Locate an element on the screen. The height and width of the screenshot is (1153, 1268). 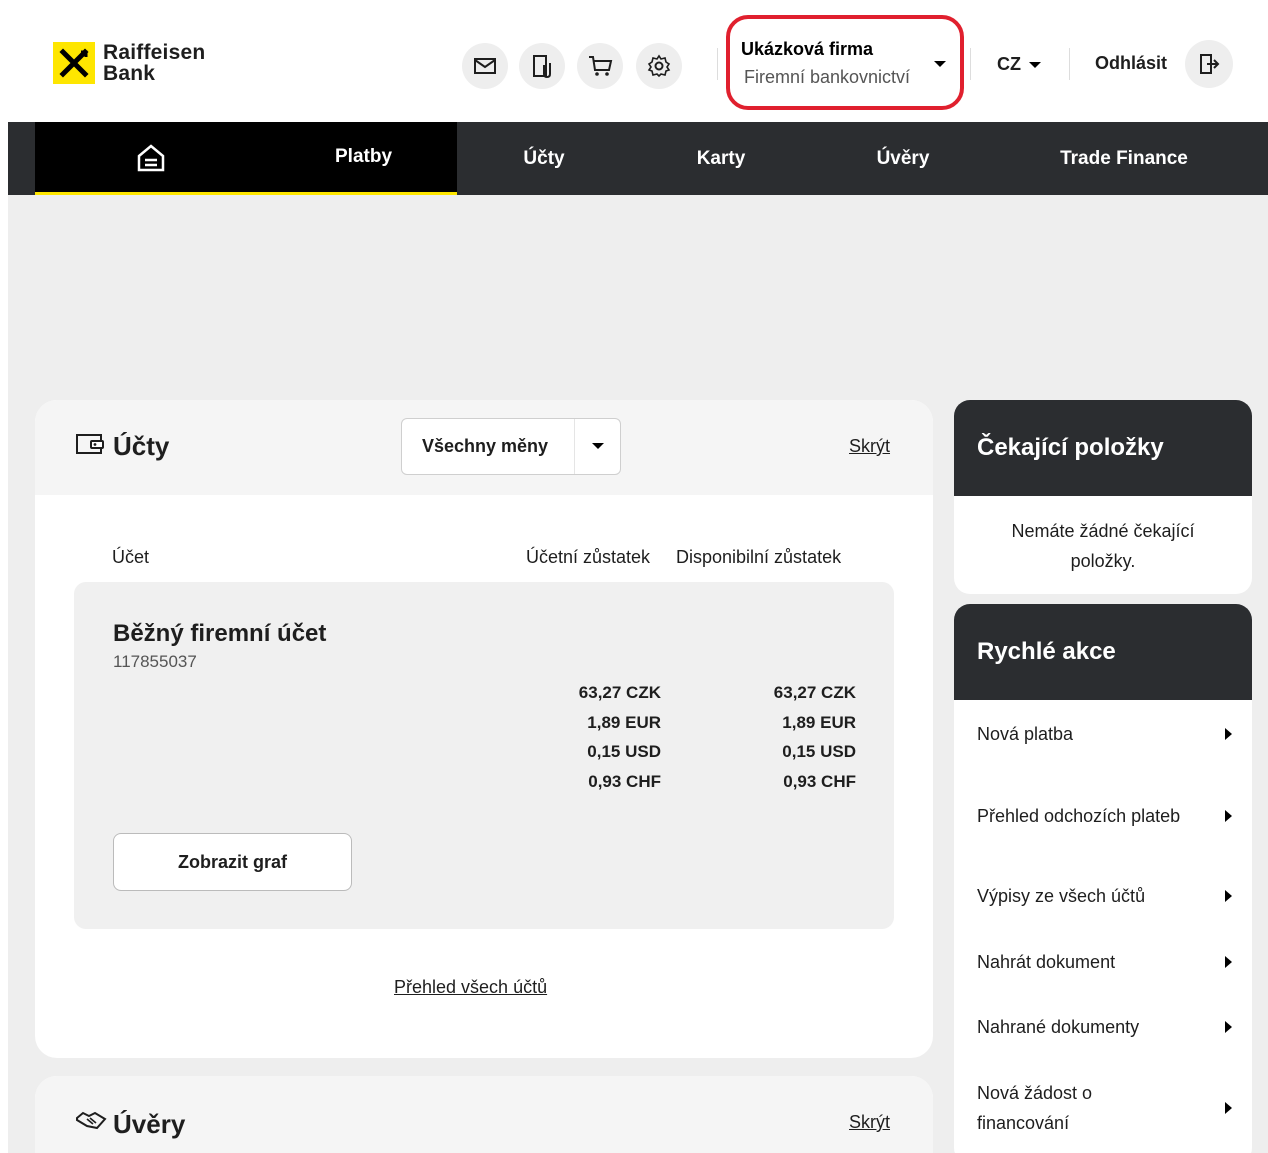
available-balance-list: 63,27 CZK 1,89 EUR 0,15 USD 0,93 CHF is located at coordinates (785, 737).